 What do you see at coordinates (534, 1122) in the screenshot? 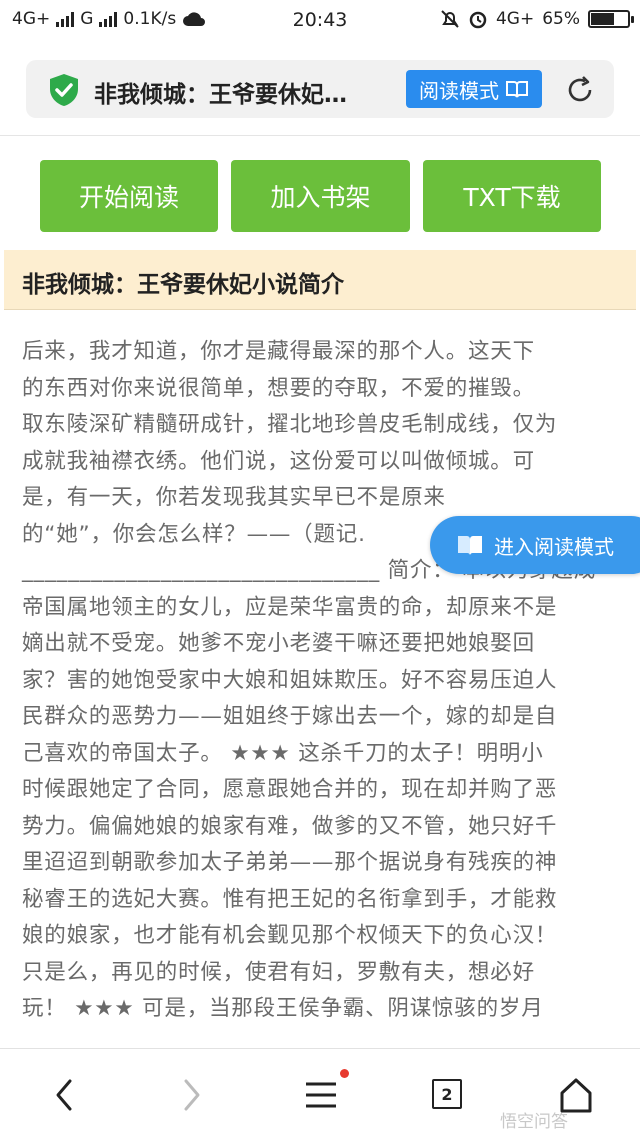
I see `watermark-text: 悟空问答` at bounding box center [534, 1122].